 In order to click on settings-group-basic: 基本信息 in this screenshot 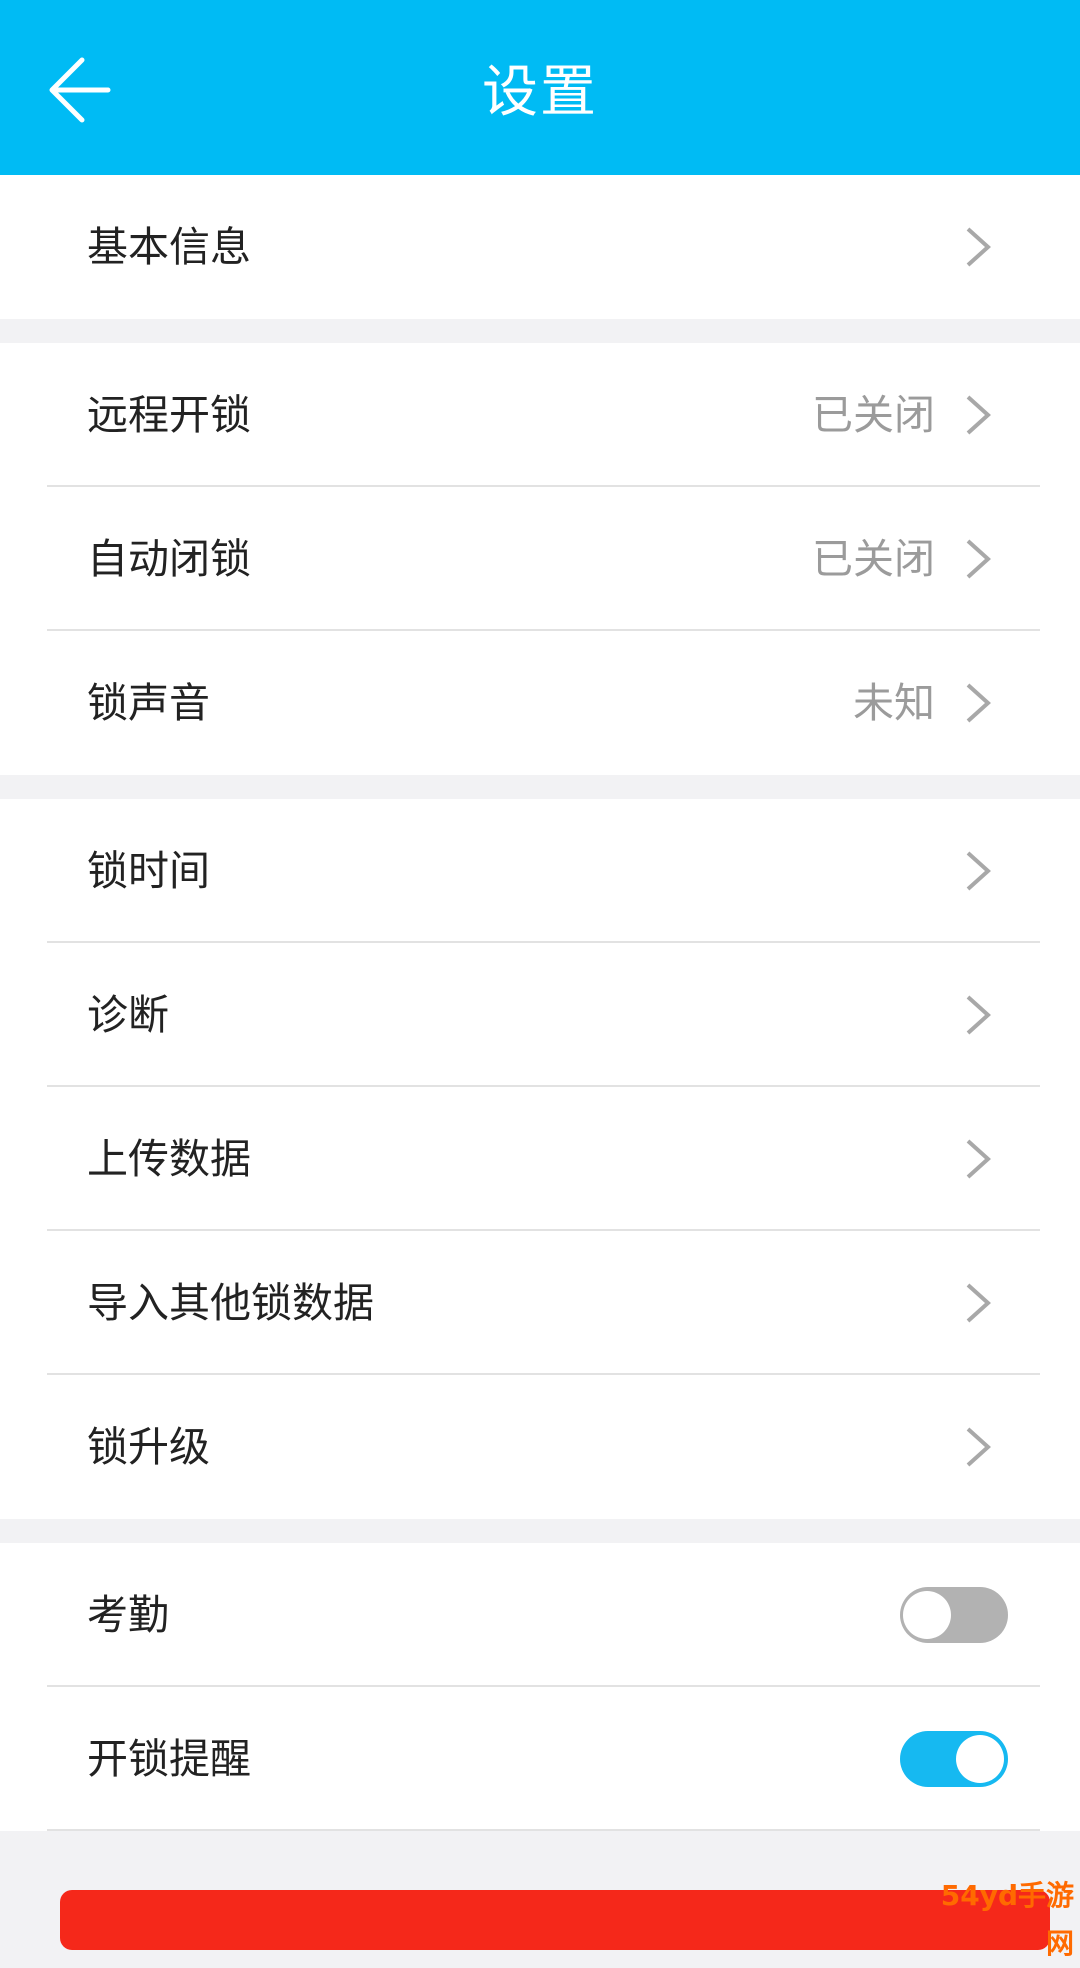, I will do `click(540, 247)`.